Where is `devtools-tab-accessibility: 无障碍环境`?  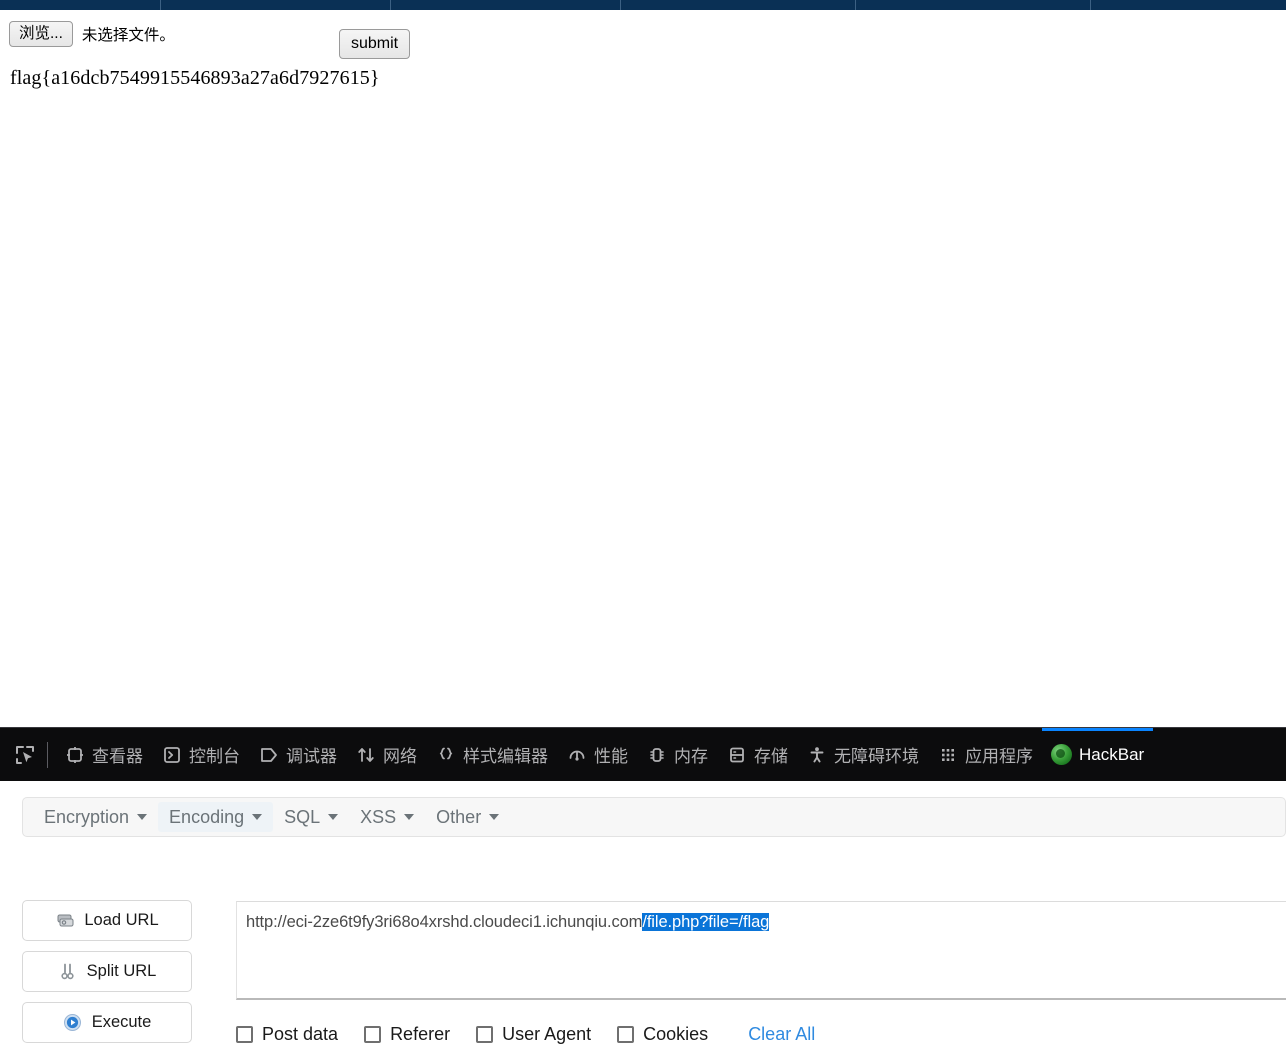 devtools-tab-accessibility: 无障碍环境 is located at coordinates (862, 754).